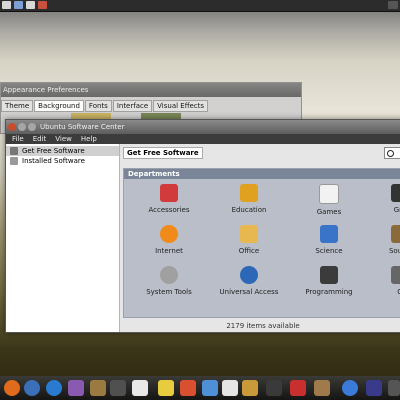 This screenshot has width=400, height=400. I want to click on tab-visual-effects: Visual Effects, so click(181, 106).